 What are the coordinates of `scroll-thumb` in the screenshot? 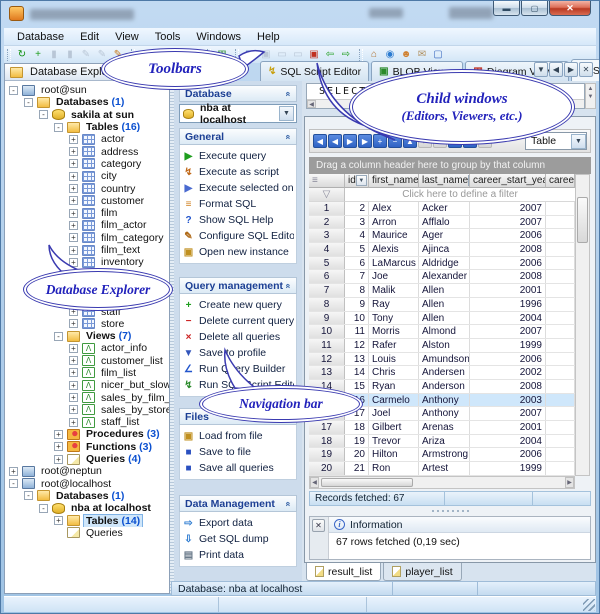 It's located at (367, 482).